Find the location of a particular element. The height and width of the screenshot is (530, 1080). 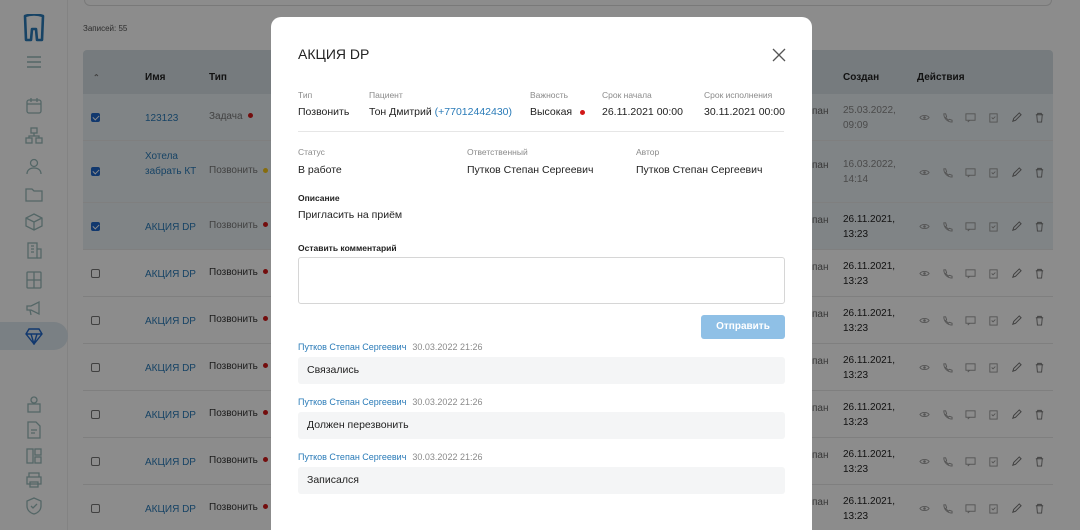

patient-value: Тон Дмитрий (+77012442430) is located at coordinates (440, 112).